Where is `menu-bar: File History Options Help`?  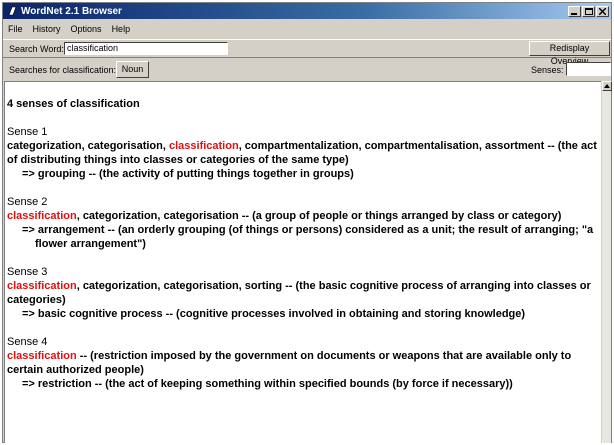 menu-bar: File History Options Help is located at coordinates (307, 29).